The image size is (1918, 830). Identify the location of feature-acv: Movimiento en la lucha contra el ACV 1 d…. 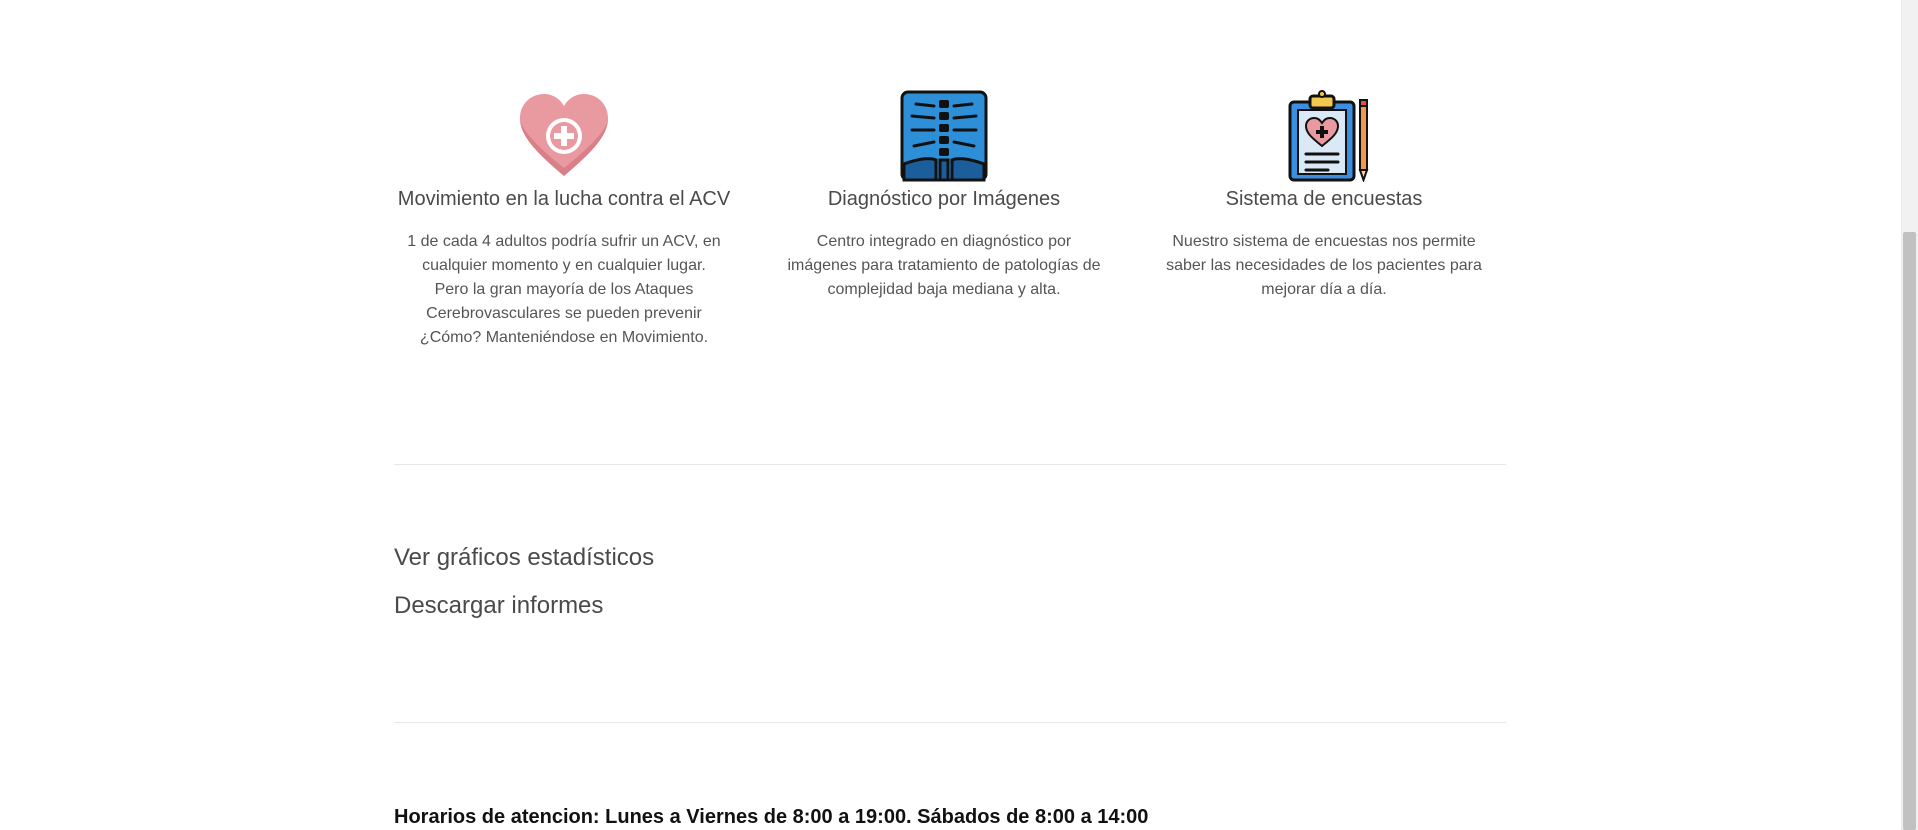
(564, 220).